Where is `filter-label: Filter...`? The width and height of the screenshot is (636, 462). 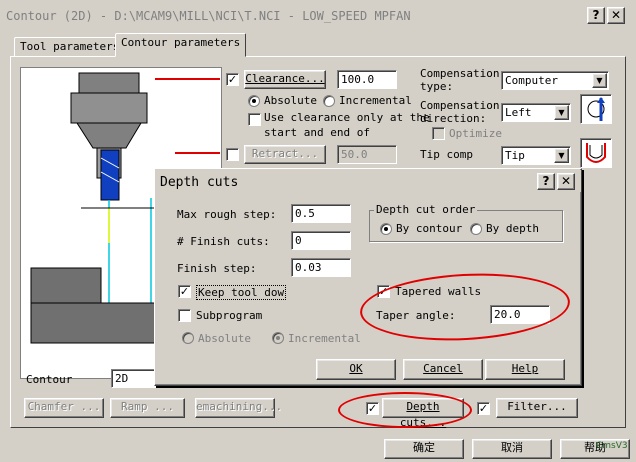
filter-label: Filter... is located at coordinates (537, 406).